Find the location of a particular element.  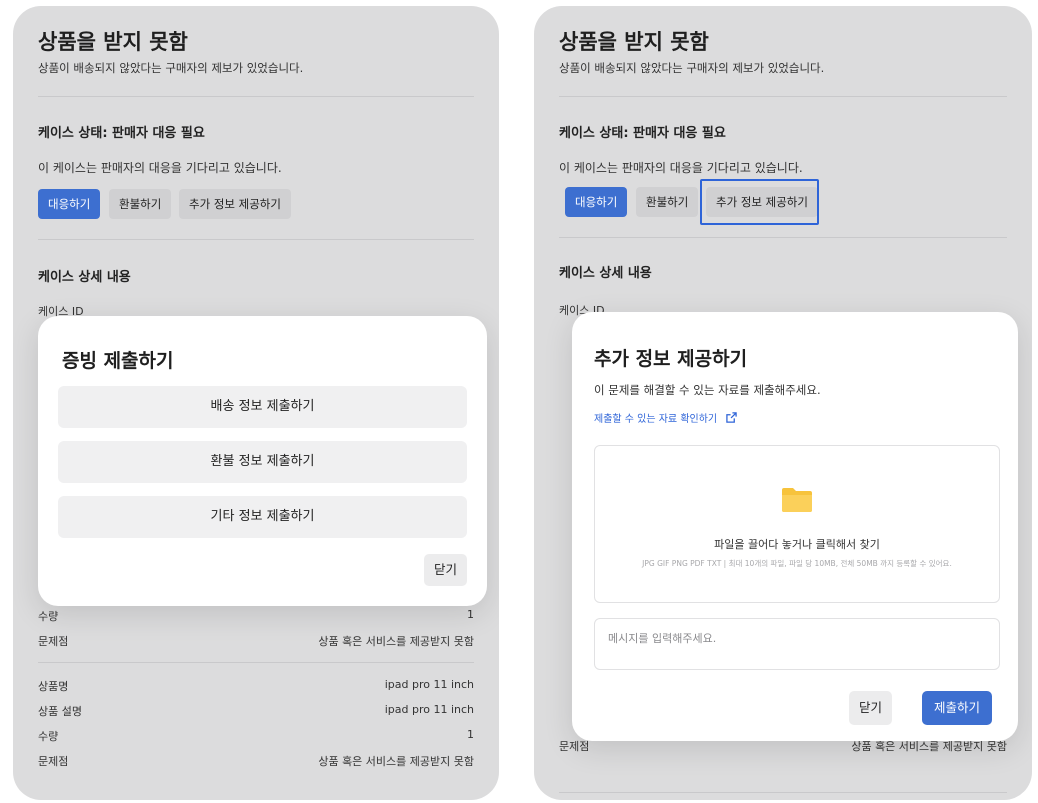

link-label: 제출할 수 있는 자료 확인하기 is located at coordinates (656, 419).